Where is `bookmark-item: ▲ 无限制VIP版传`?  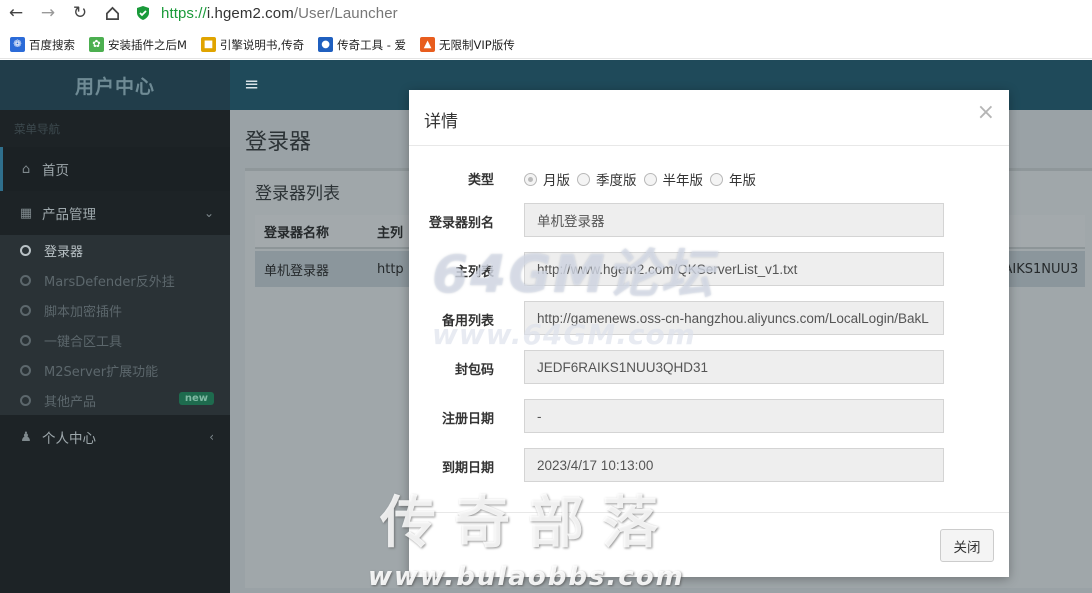
bookmark-item: ▲ 无限制VIP版传 is located at coordinates (467, 45).